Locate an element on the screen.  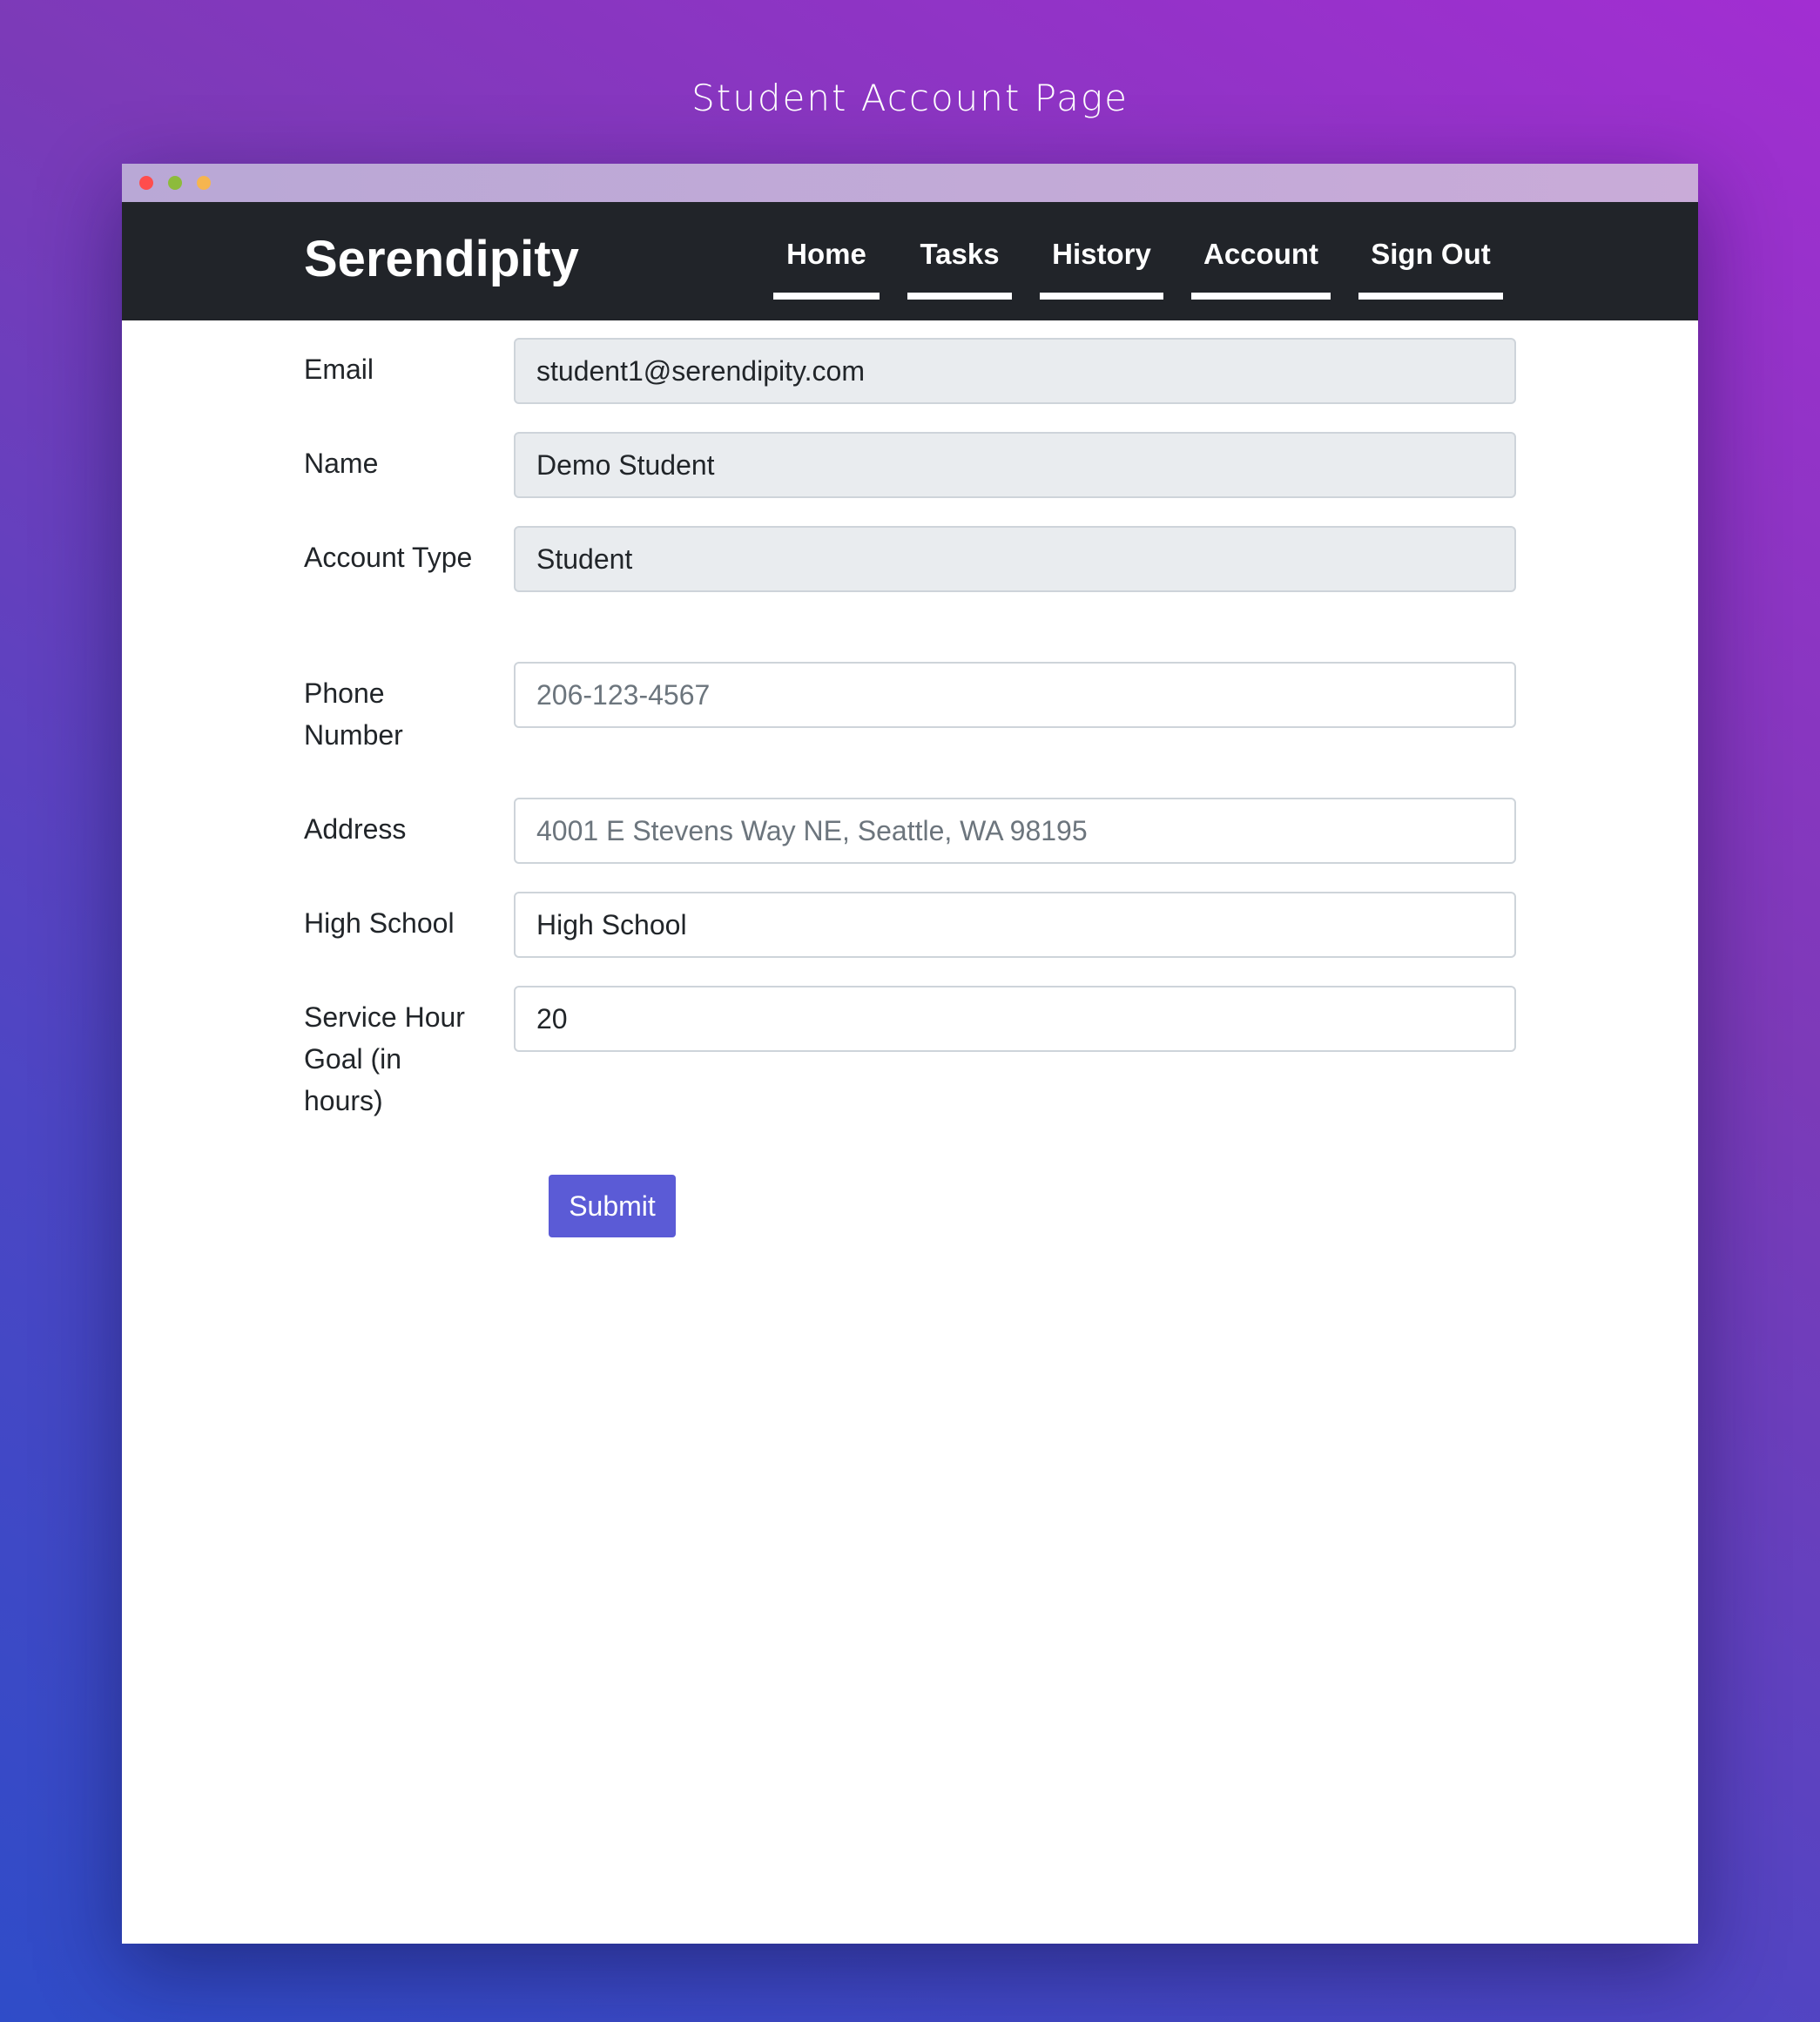
window-titlebar is located at coordinates (910, 183).